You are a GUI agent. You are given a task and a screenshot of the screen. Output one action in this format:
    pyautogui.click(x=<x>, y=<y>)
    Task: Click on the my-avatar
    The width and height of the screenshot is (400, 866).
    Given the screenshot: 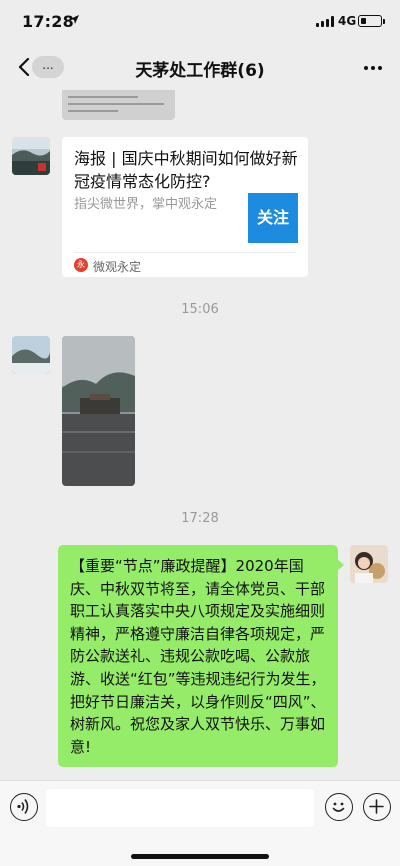 What is the action you would take?
    pyautogui.click(x=369, y=564)
    